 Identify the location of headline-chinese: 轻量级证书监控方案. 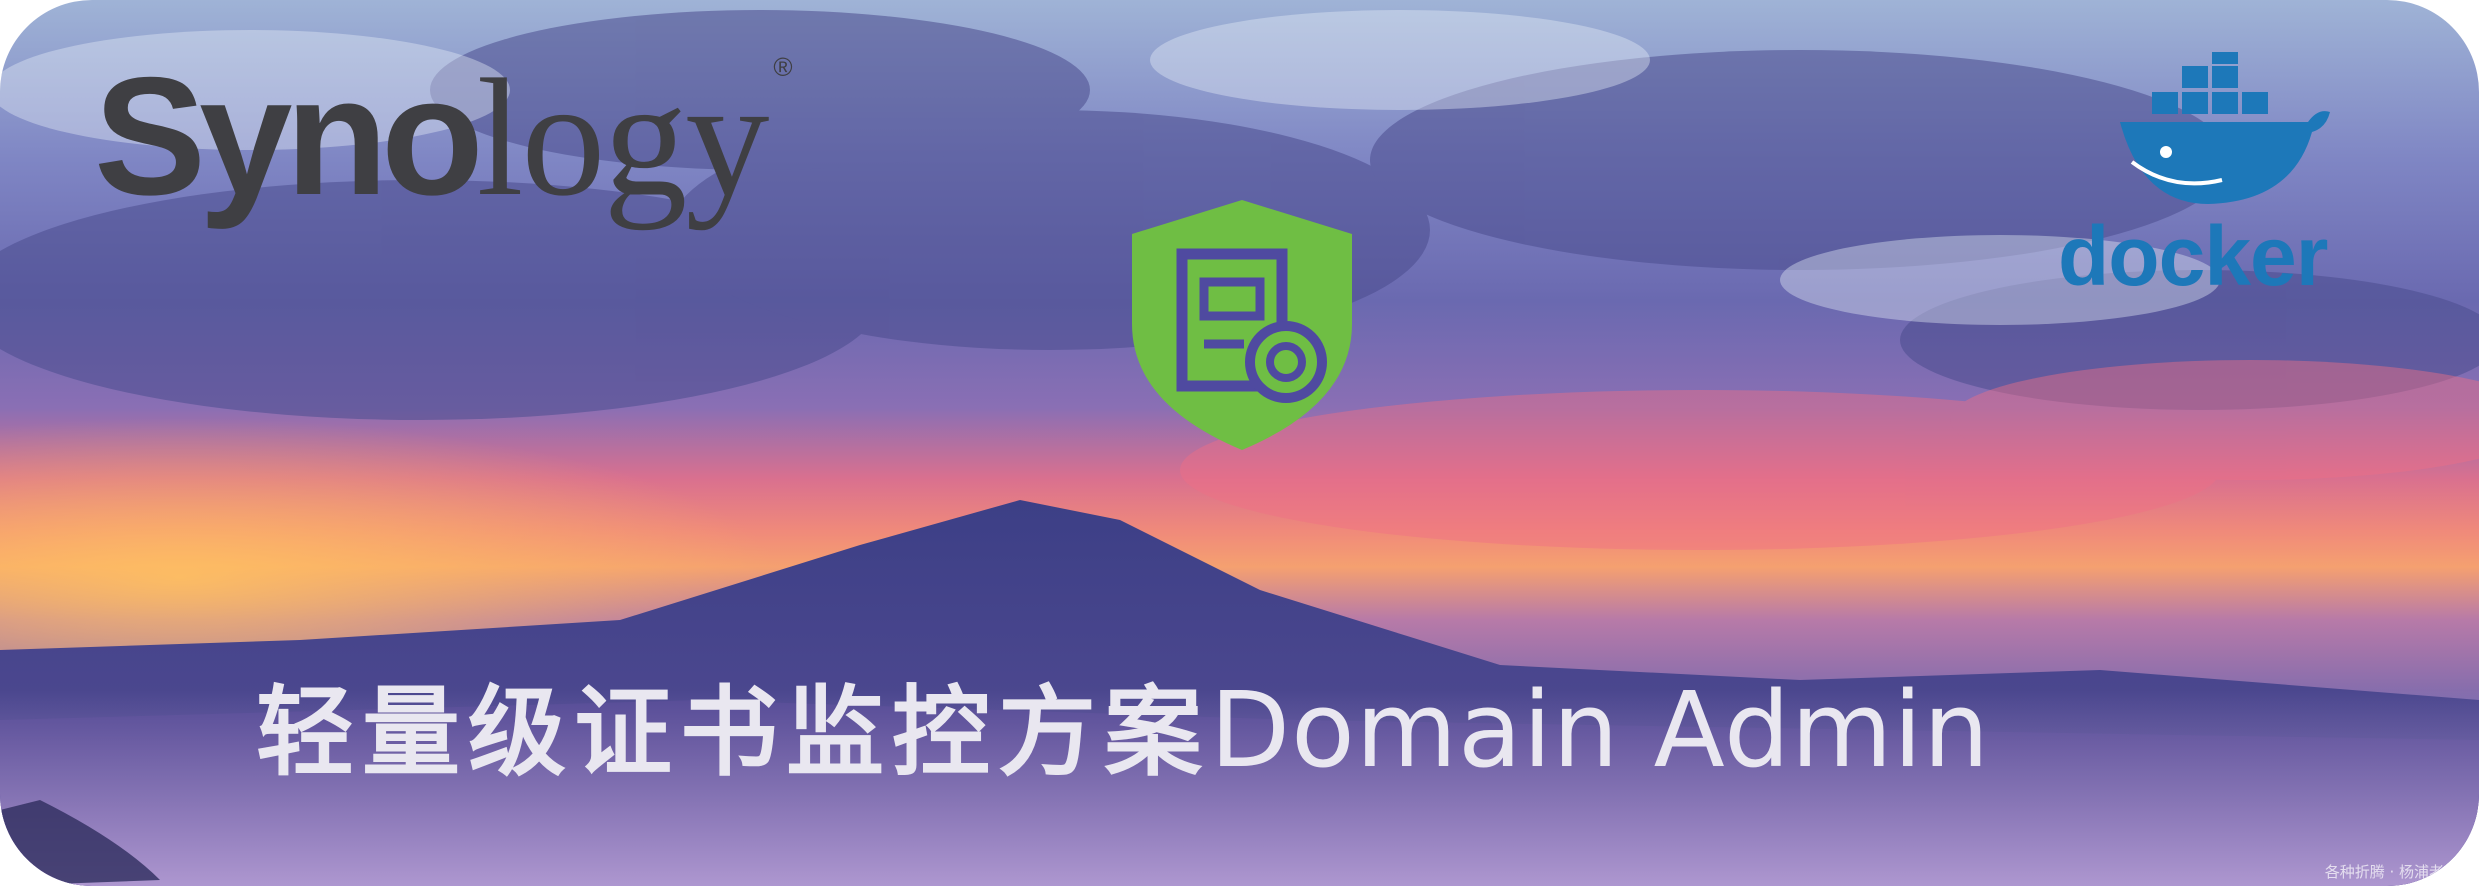
(733, 733).